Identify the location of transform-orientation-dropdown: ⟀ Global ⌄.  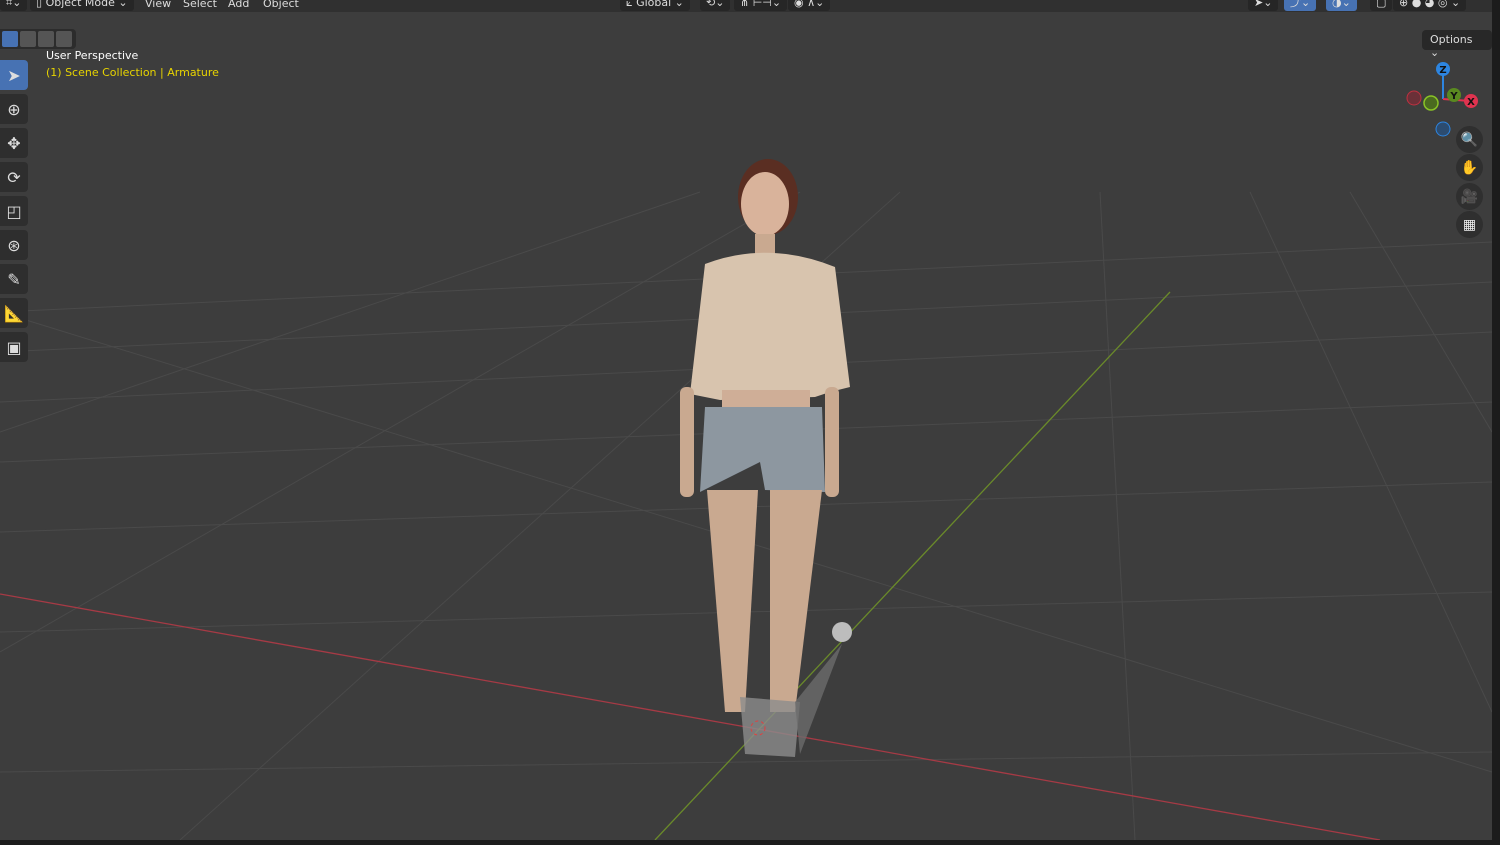
(655, 5).